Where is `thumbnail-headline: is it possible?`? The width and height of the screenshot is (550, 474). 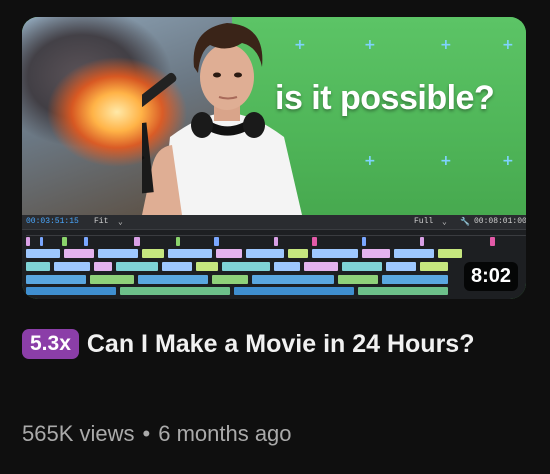 thumbnail-headline: is it possible? is located at coordinates (385, 98).